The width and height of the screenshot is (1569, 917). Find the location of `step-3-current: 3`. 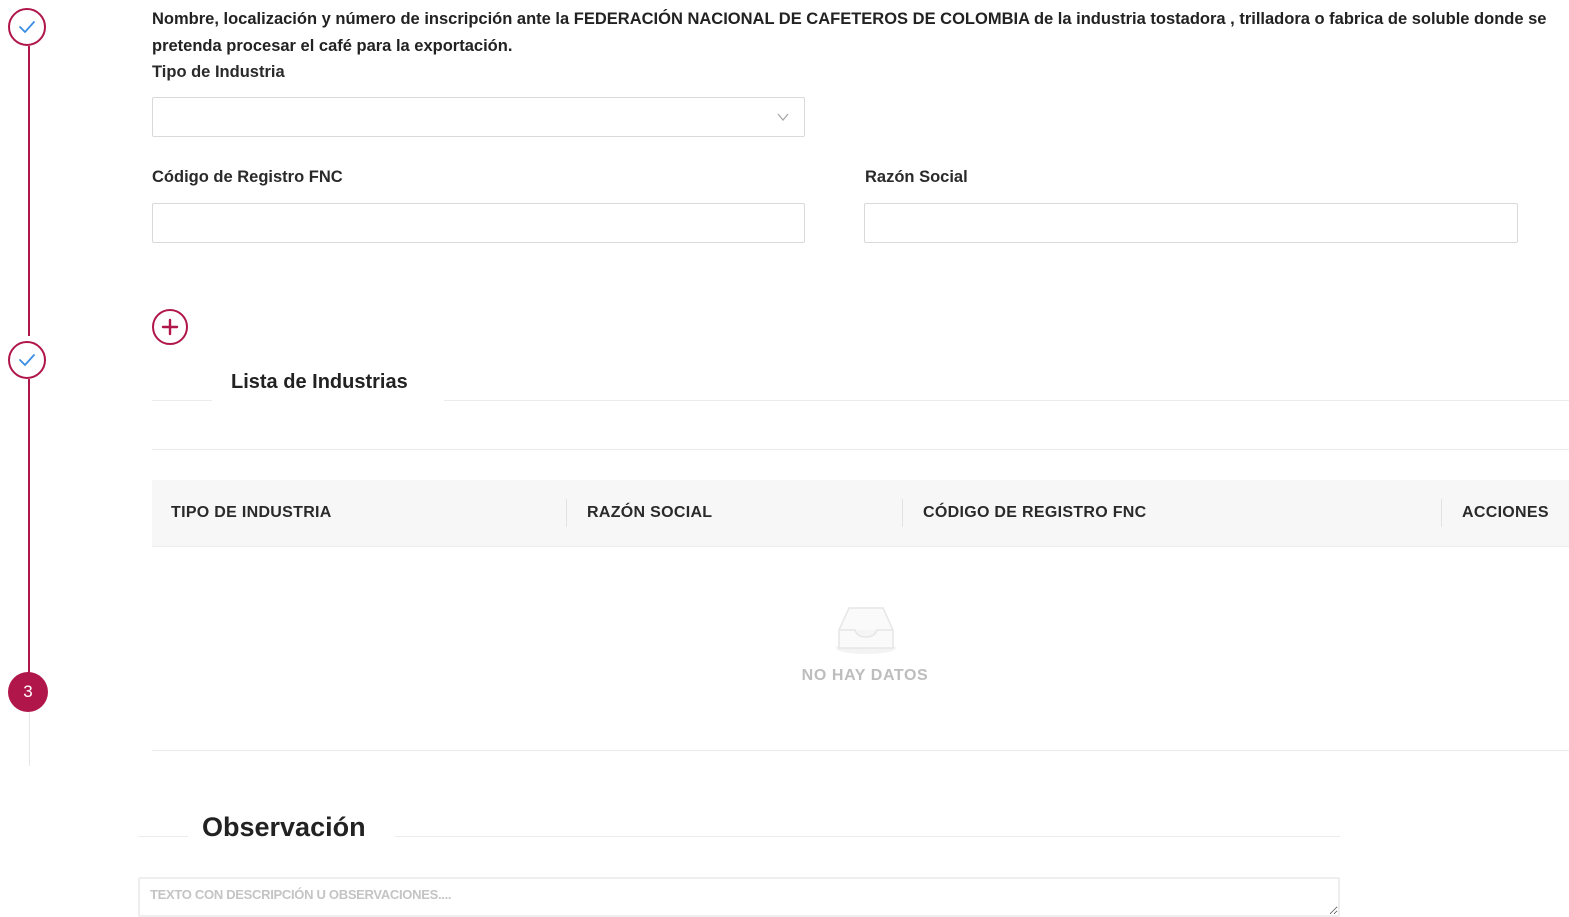

step-3-current: 3 is located at coordinates (28, 692).